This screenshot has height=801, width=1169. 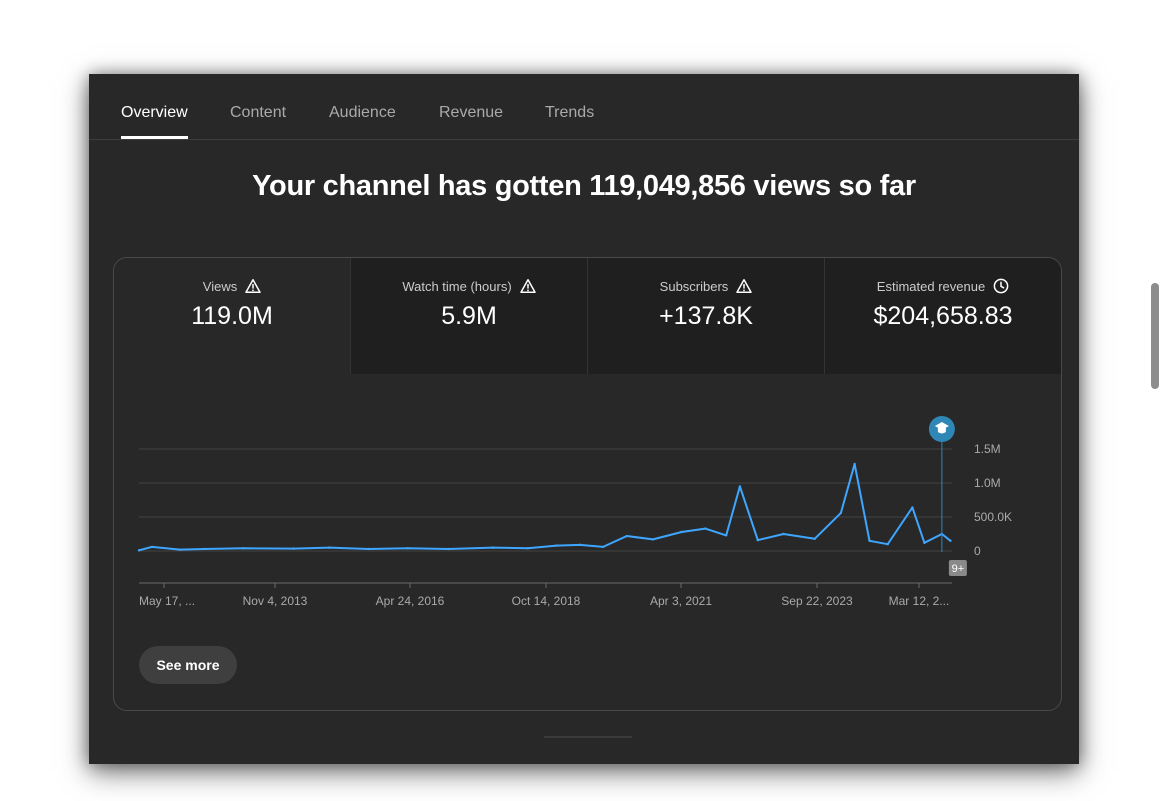 I want to click on metric-label: Views, so click(x=220, y=286).